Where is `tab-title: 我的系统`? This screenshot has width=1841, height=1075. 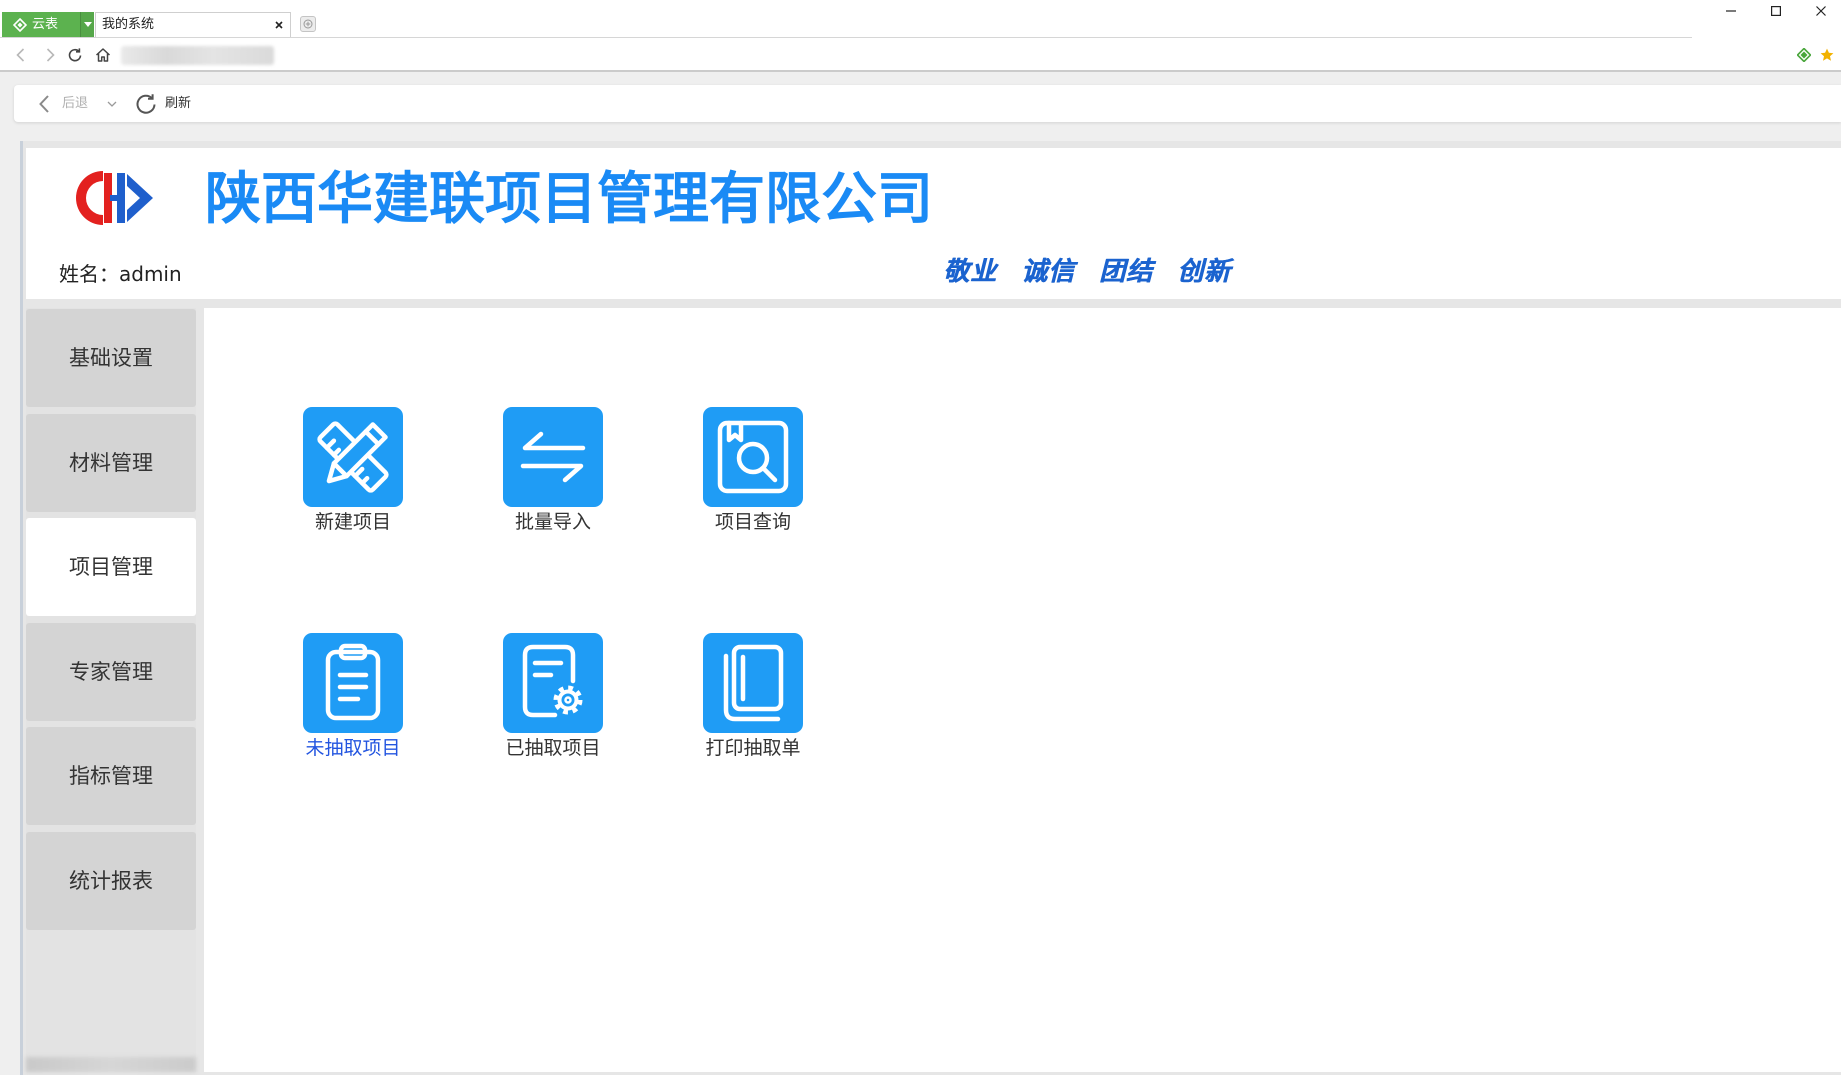
tab-title: 我的系统 is located at coordinates (128, 24).